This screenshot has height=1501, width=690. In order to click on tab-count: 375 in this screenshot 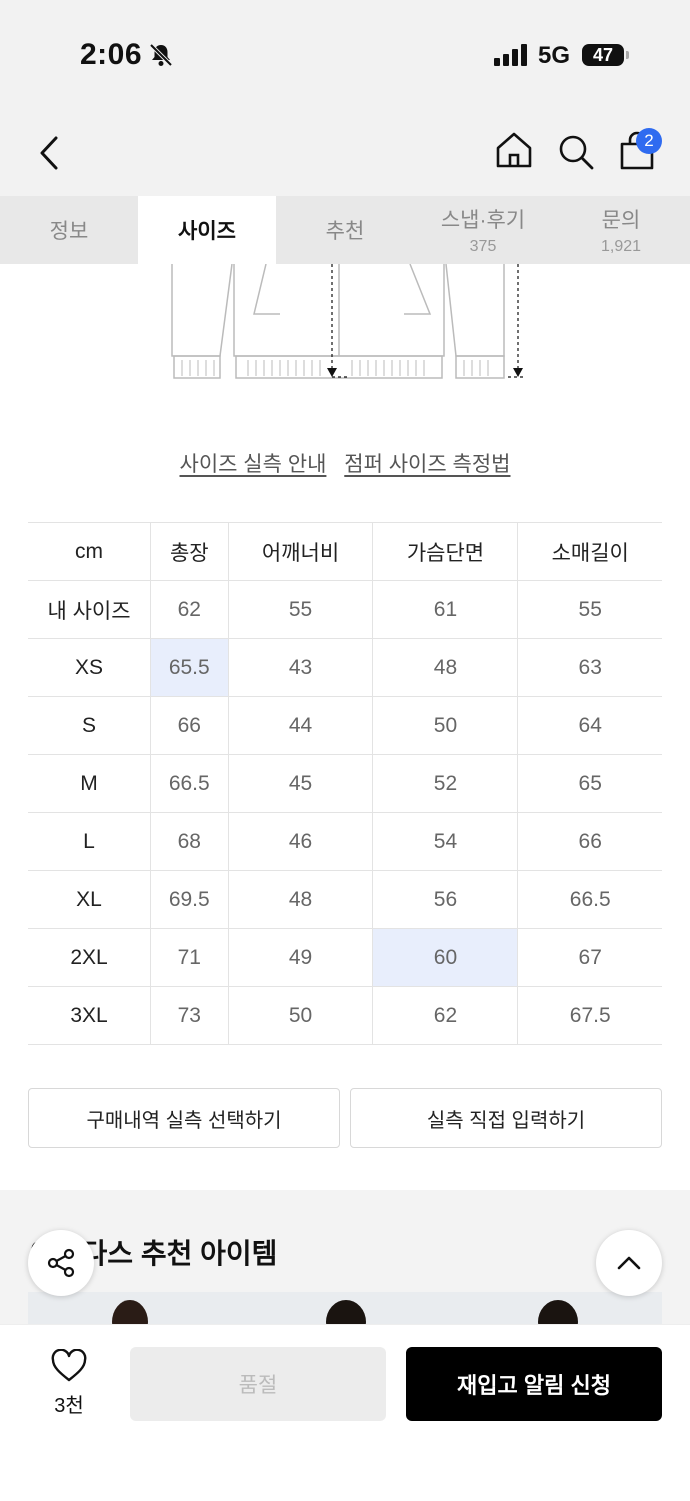, I will do `click(483, 246)`.